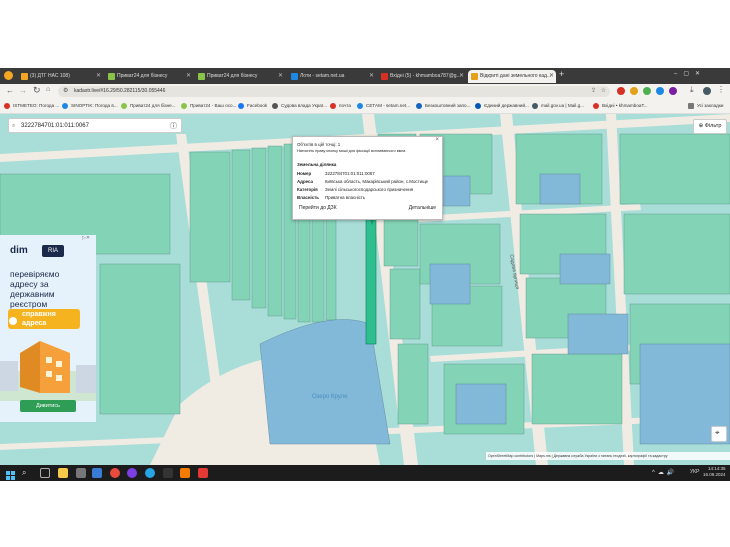 Image resolution: width=730 pixels, height=547 pixels. I want to click on browser-tab-5: Вхідні (5) - khmamboa787@g... ✕, so click(422, 76).